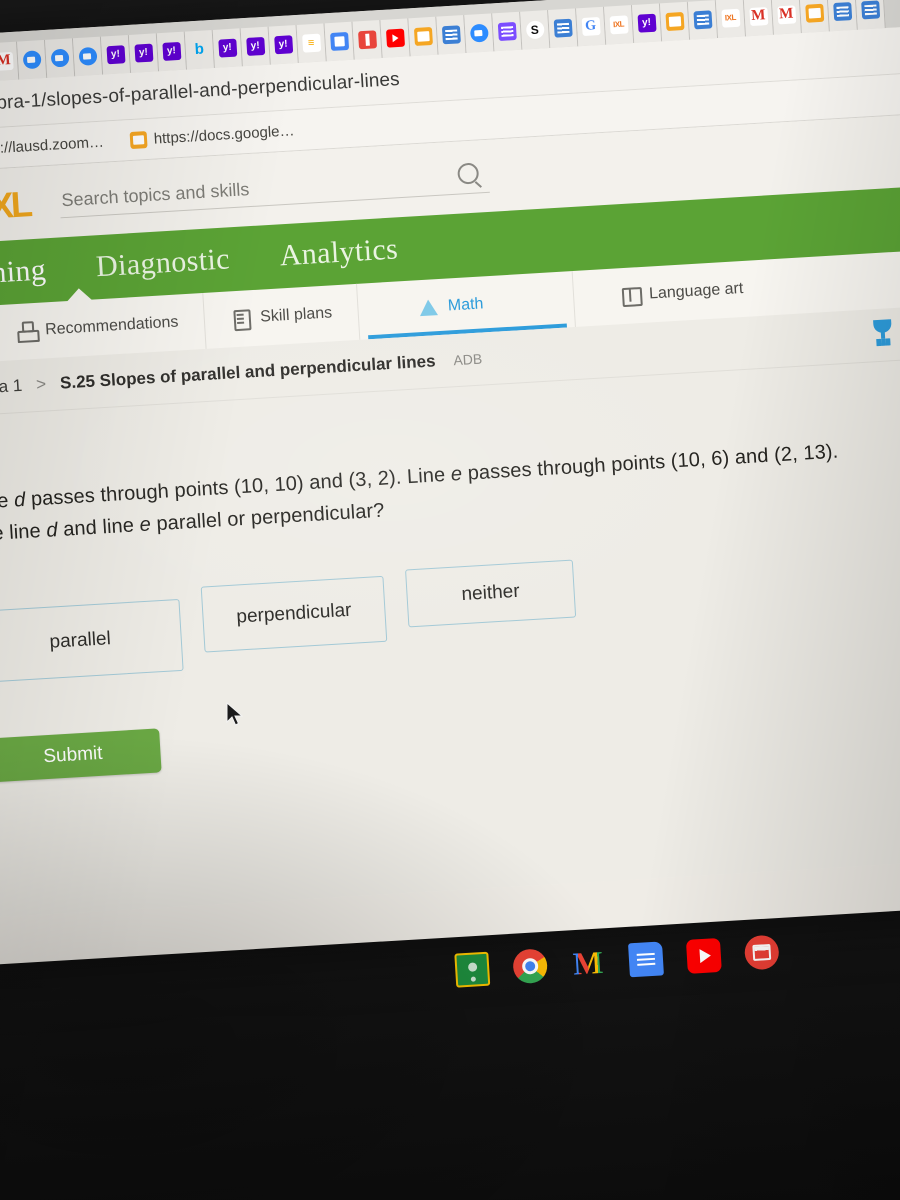 The image size is (900, 1200). I want to click on prizes-banner: You have priz, so click(884, 327).